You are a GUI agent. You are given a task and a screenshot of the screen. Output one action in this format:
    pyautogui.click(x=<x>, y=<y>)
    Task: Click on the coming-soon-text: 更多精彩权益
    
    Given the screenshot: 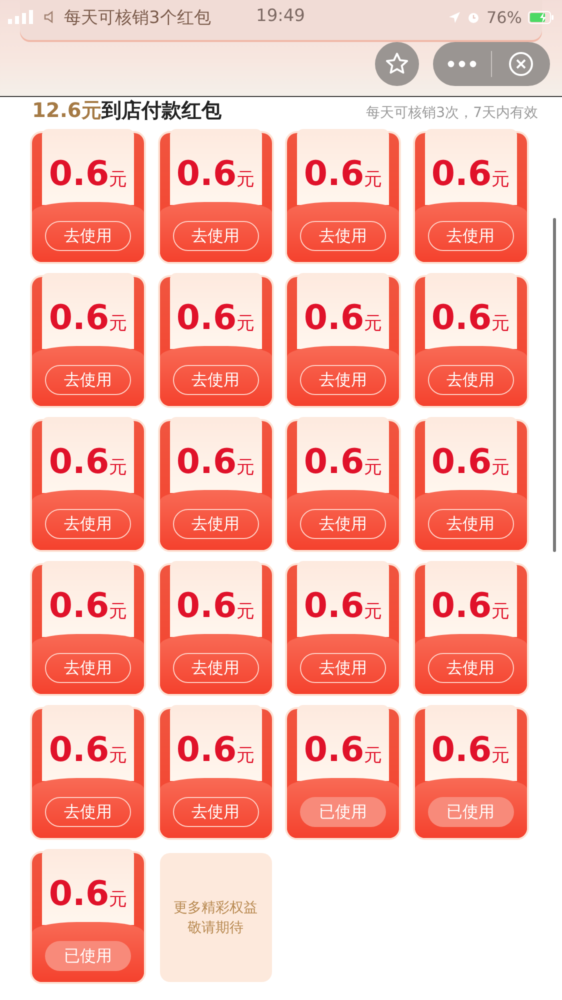 What is the action you would take?
    pyautogui.click(x=216, y=908)
    